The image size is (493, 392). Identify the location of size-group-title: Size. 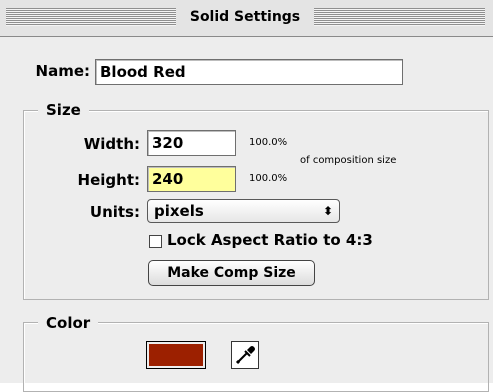
(63, 110).